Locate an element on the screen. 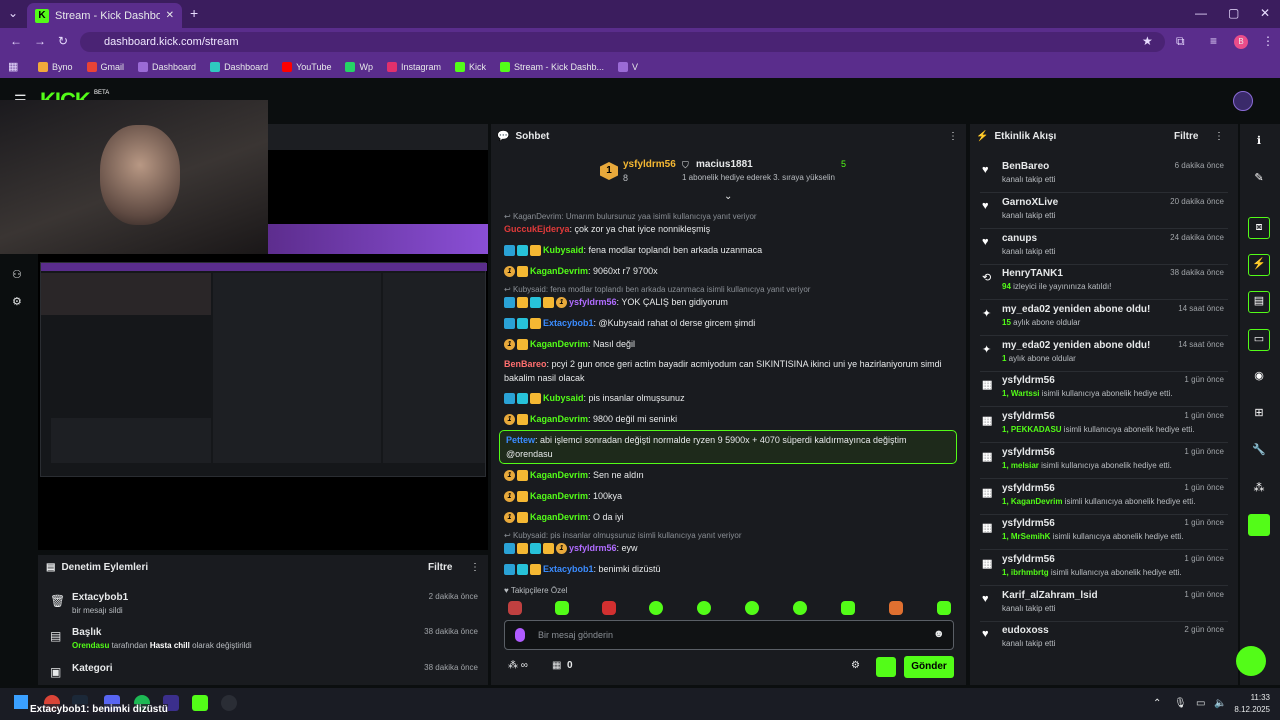 The width and height of the screenshot is (1280, 720). user-avatar is located at coordinates (1243, 101).